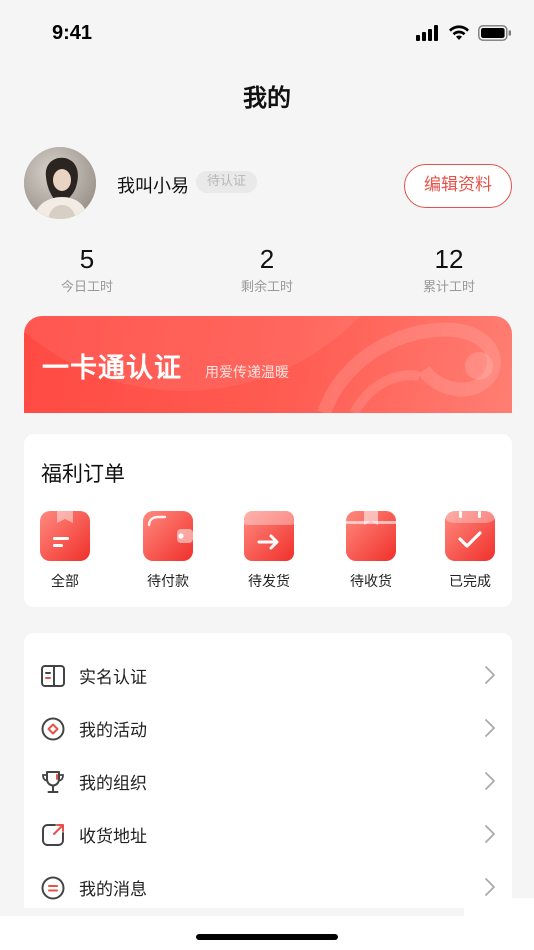 Image resolution: width=534 pixels, height=950 pixels. Describe the element at coordinates (371, 582) in the screenshot. I see `order-label: 待收货` at that location.